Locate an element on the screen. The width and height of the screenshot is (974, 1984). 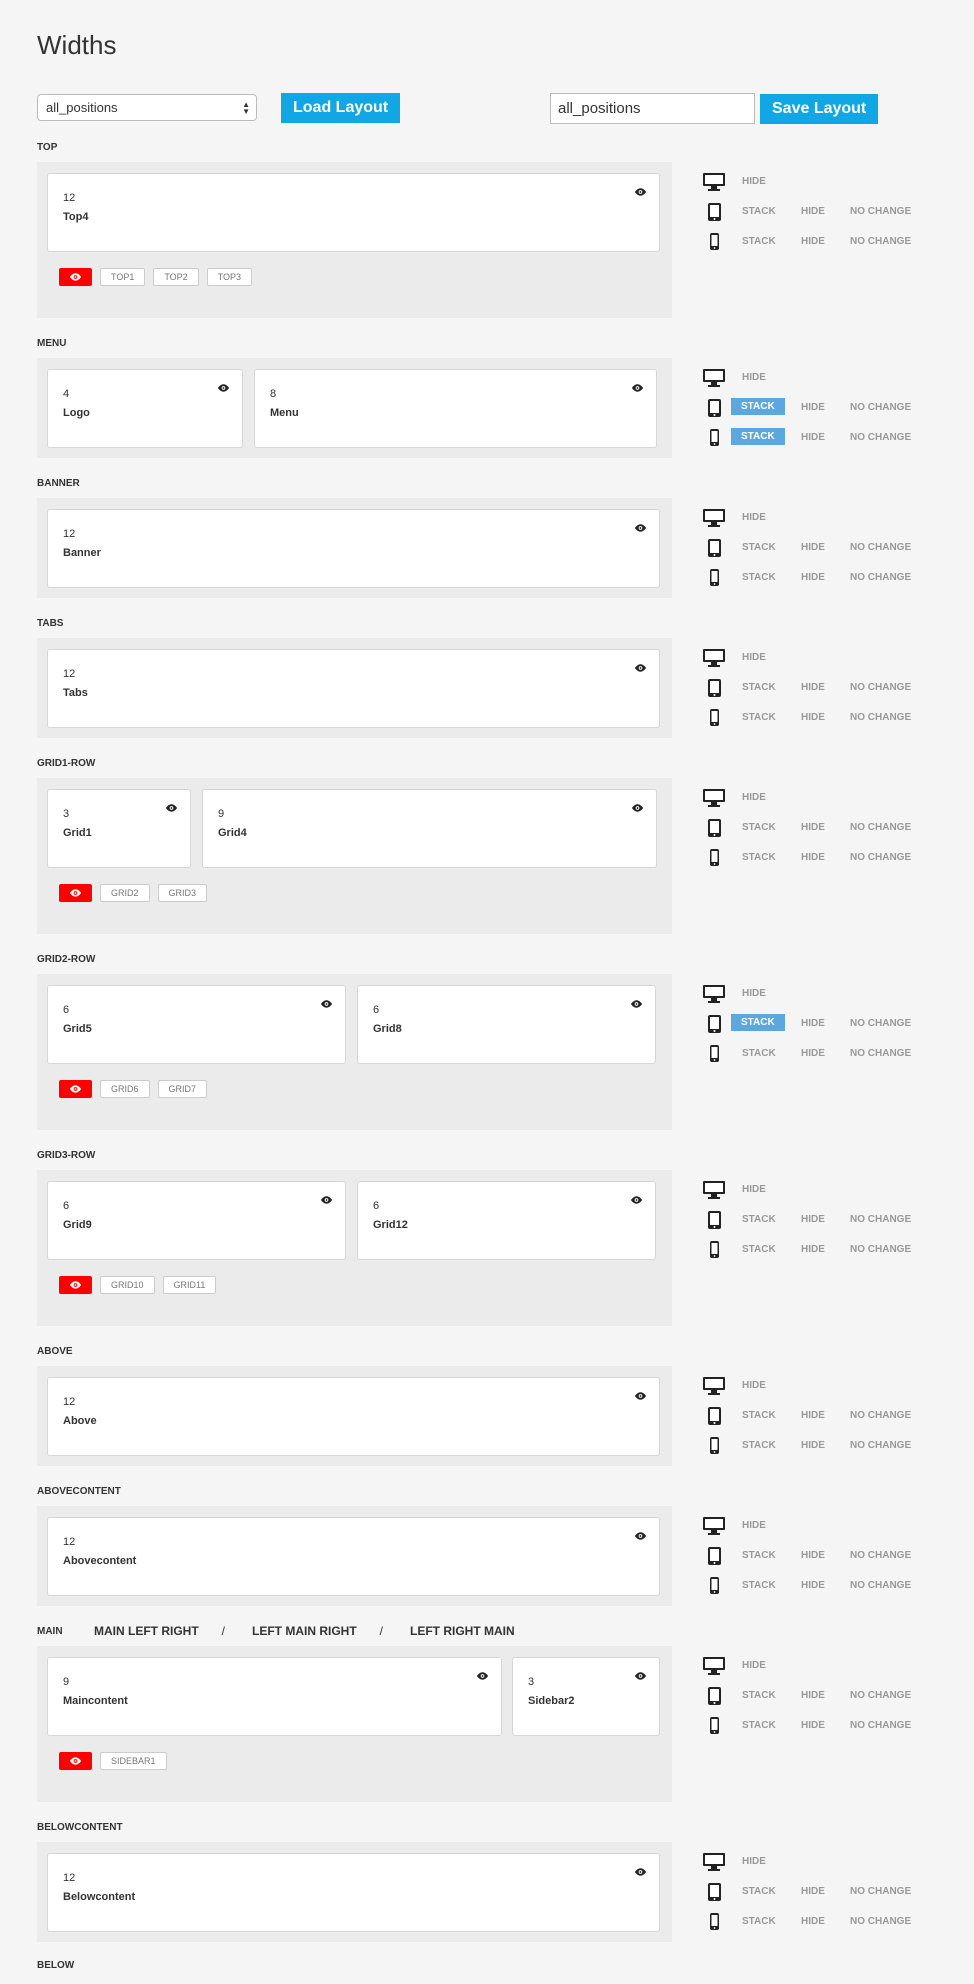
position-cell: 6 Grid8 is located at coordinates (506, 1024).